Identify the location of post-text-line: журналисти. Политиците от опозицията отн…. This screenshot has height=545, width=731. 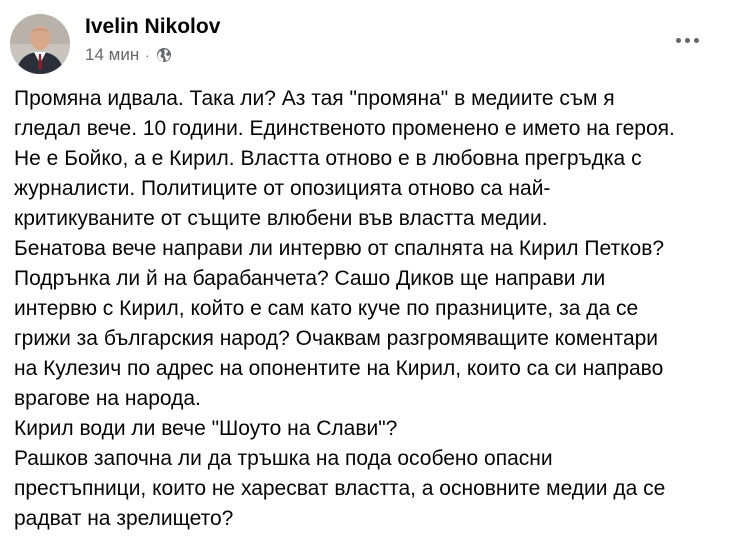
(282, 188).